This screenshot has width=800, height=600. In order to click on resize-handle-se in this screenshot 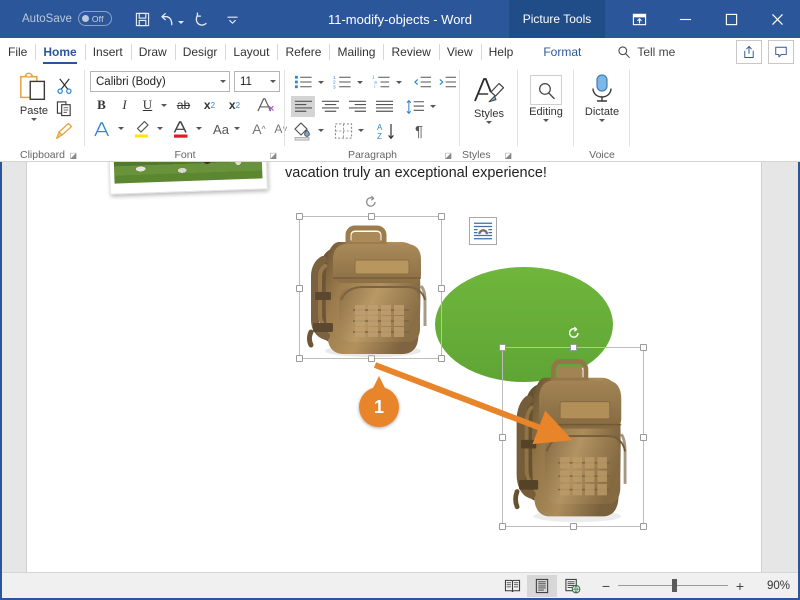, I will do `click(643, 526)`.